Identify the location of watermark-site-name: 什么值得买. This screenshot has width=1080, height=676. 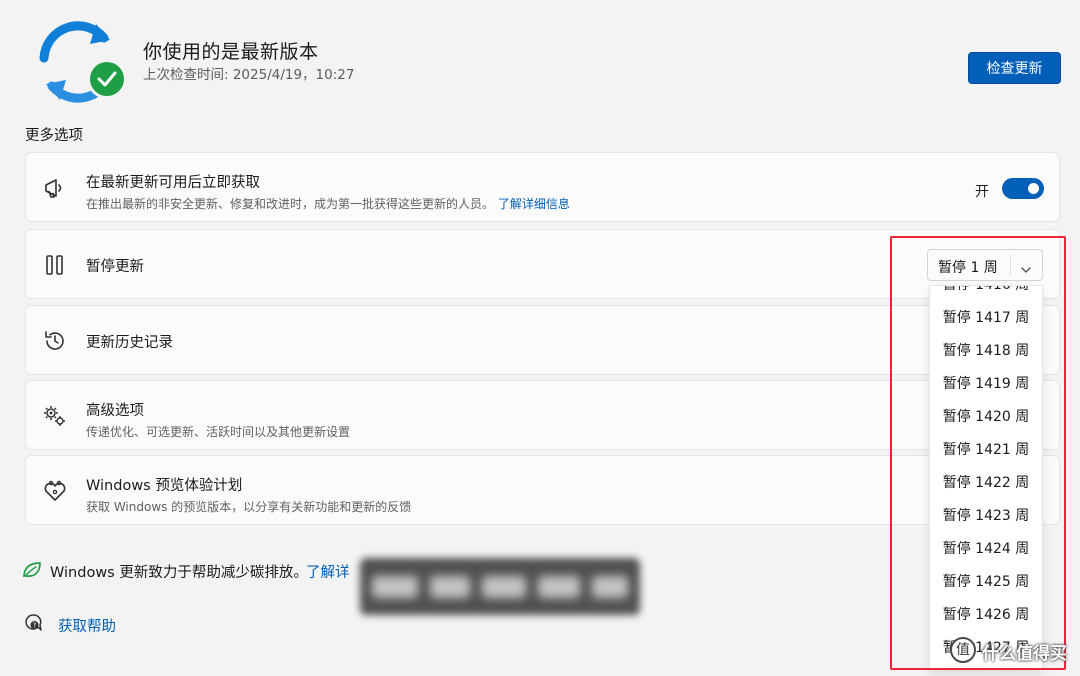
(1024, 654).